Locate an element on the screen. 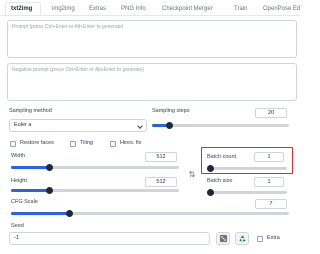  hires-fix-label: Hires. fix is located at coordinates (131, 143).